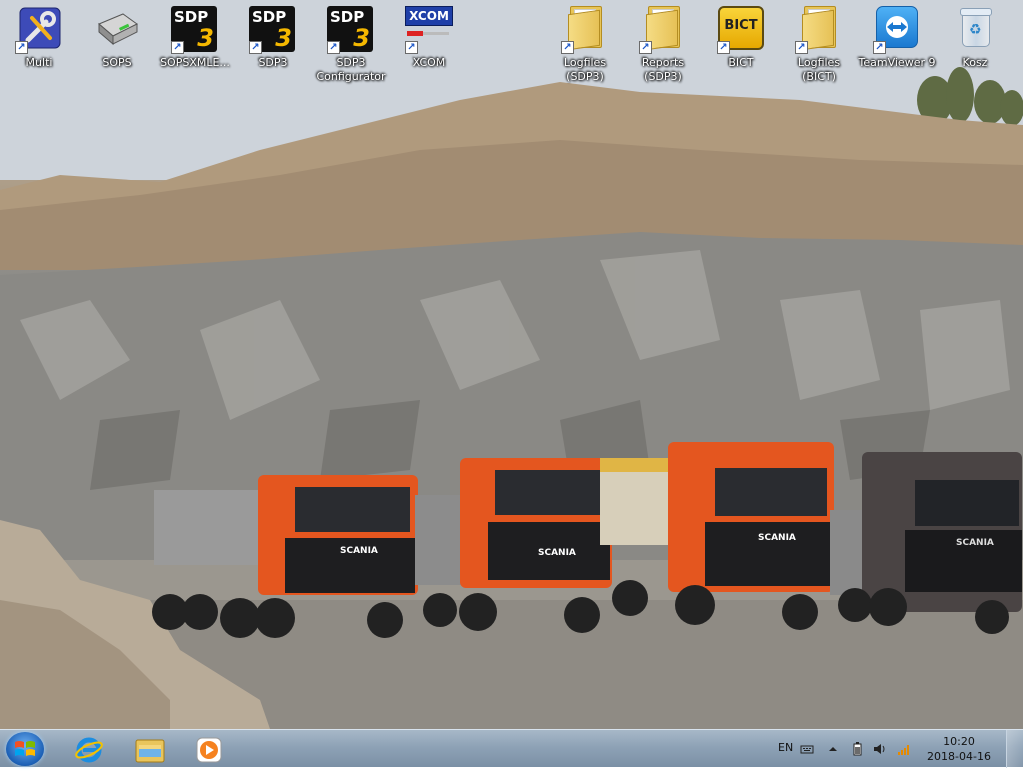 This screenshot has height=779, width=1023. Describe the element at coordinates (429, 62) in the screenshot. I see `desktop-icon-label: XCOM` at that location.